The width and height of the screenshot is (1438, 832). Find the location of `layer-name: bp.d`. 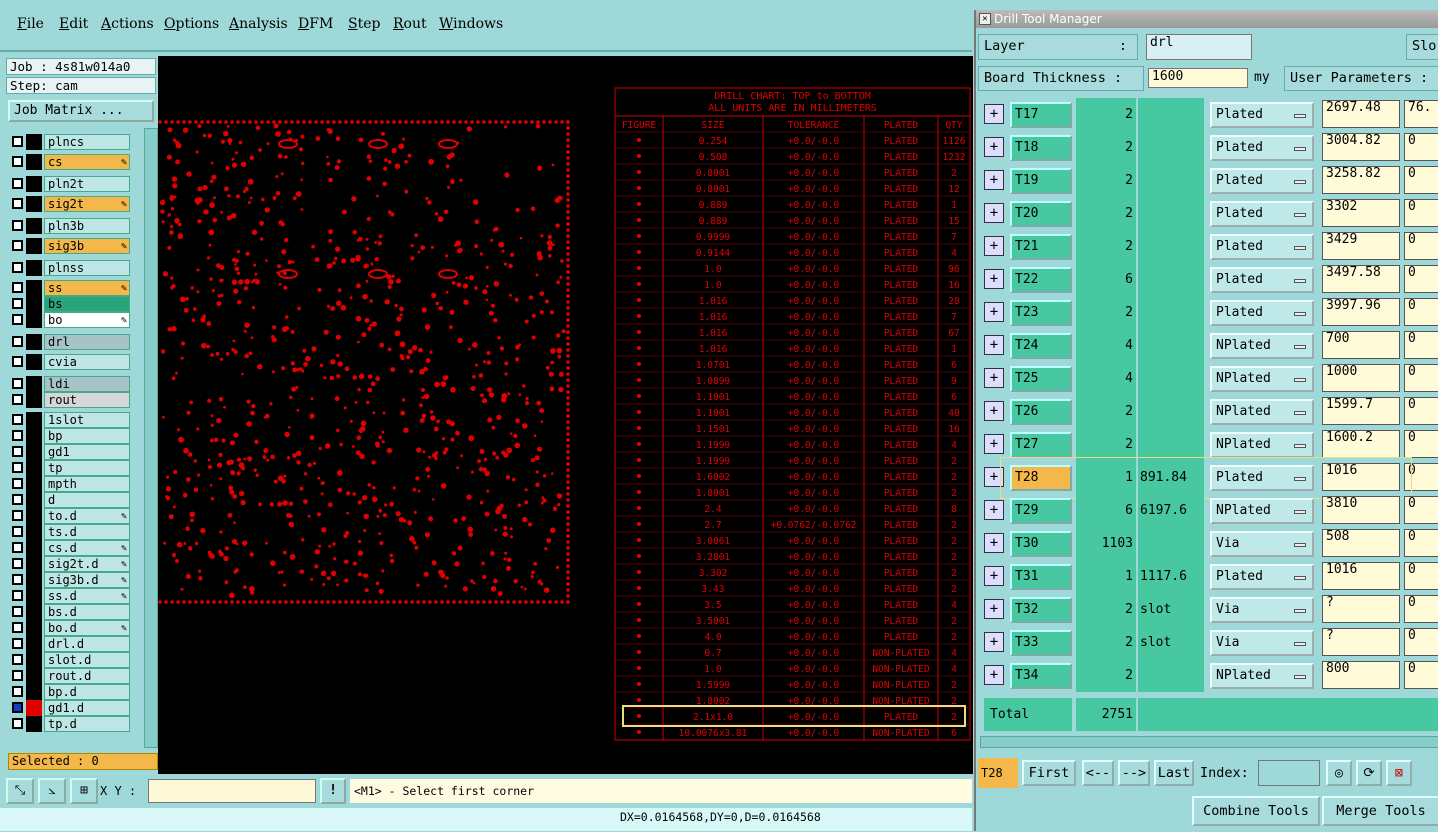

layer-name: bp.d is located at coordinates (87, 692).